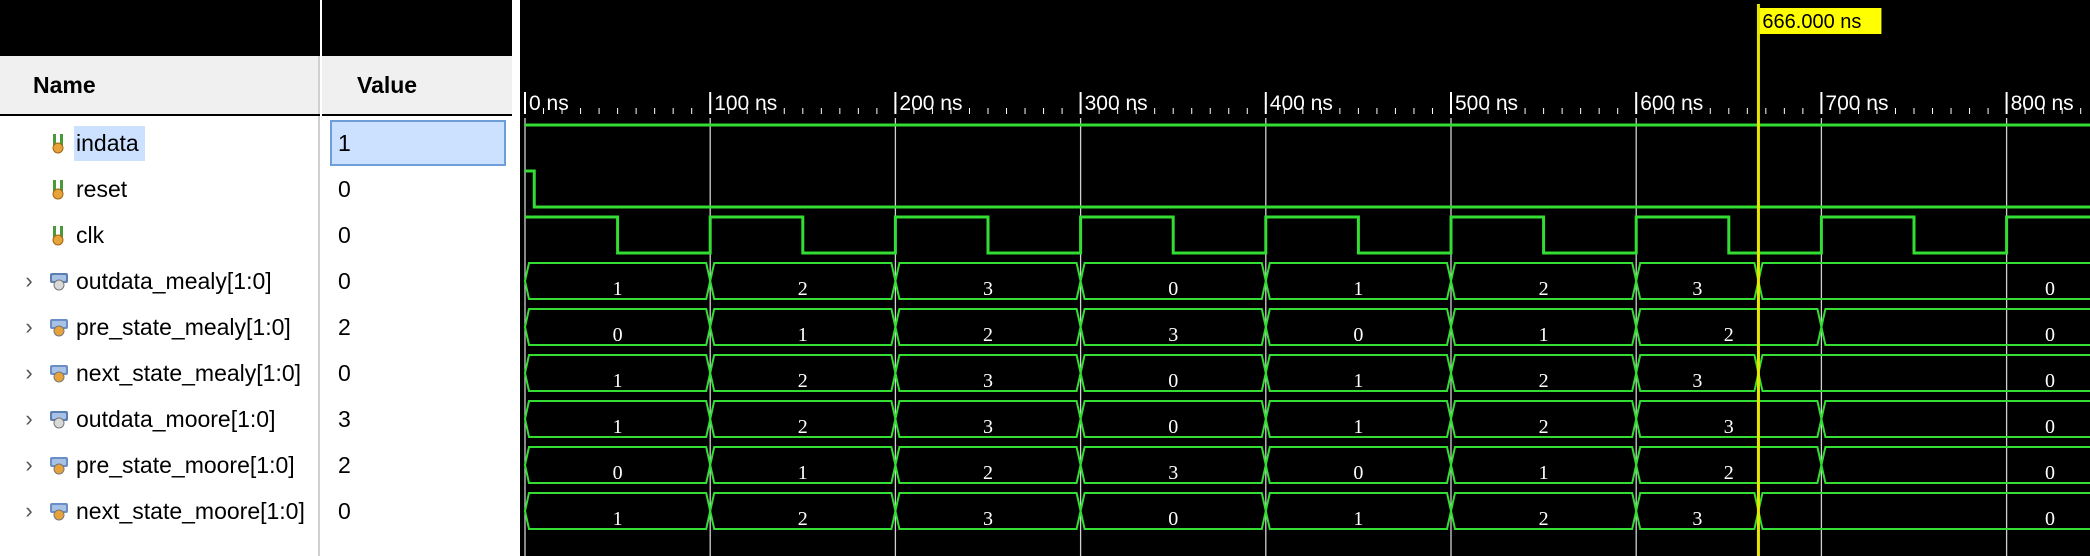 The image size is (2090, 556). I want to click on waveform-next-state-moore: 1 2 3 0 1 2 3 0, so click(1306, 511).